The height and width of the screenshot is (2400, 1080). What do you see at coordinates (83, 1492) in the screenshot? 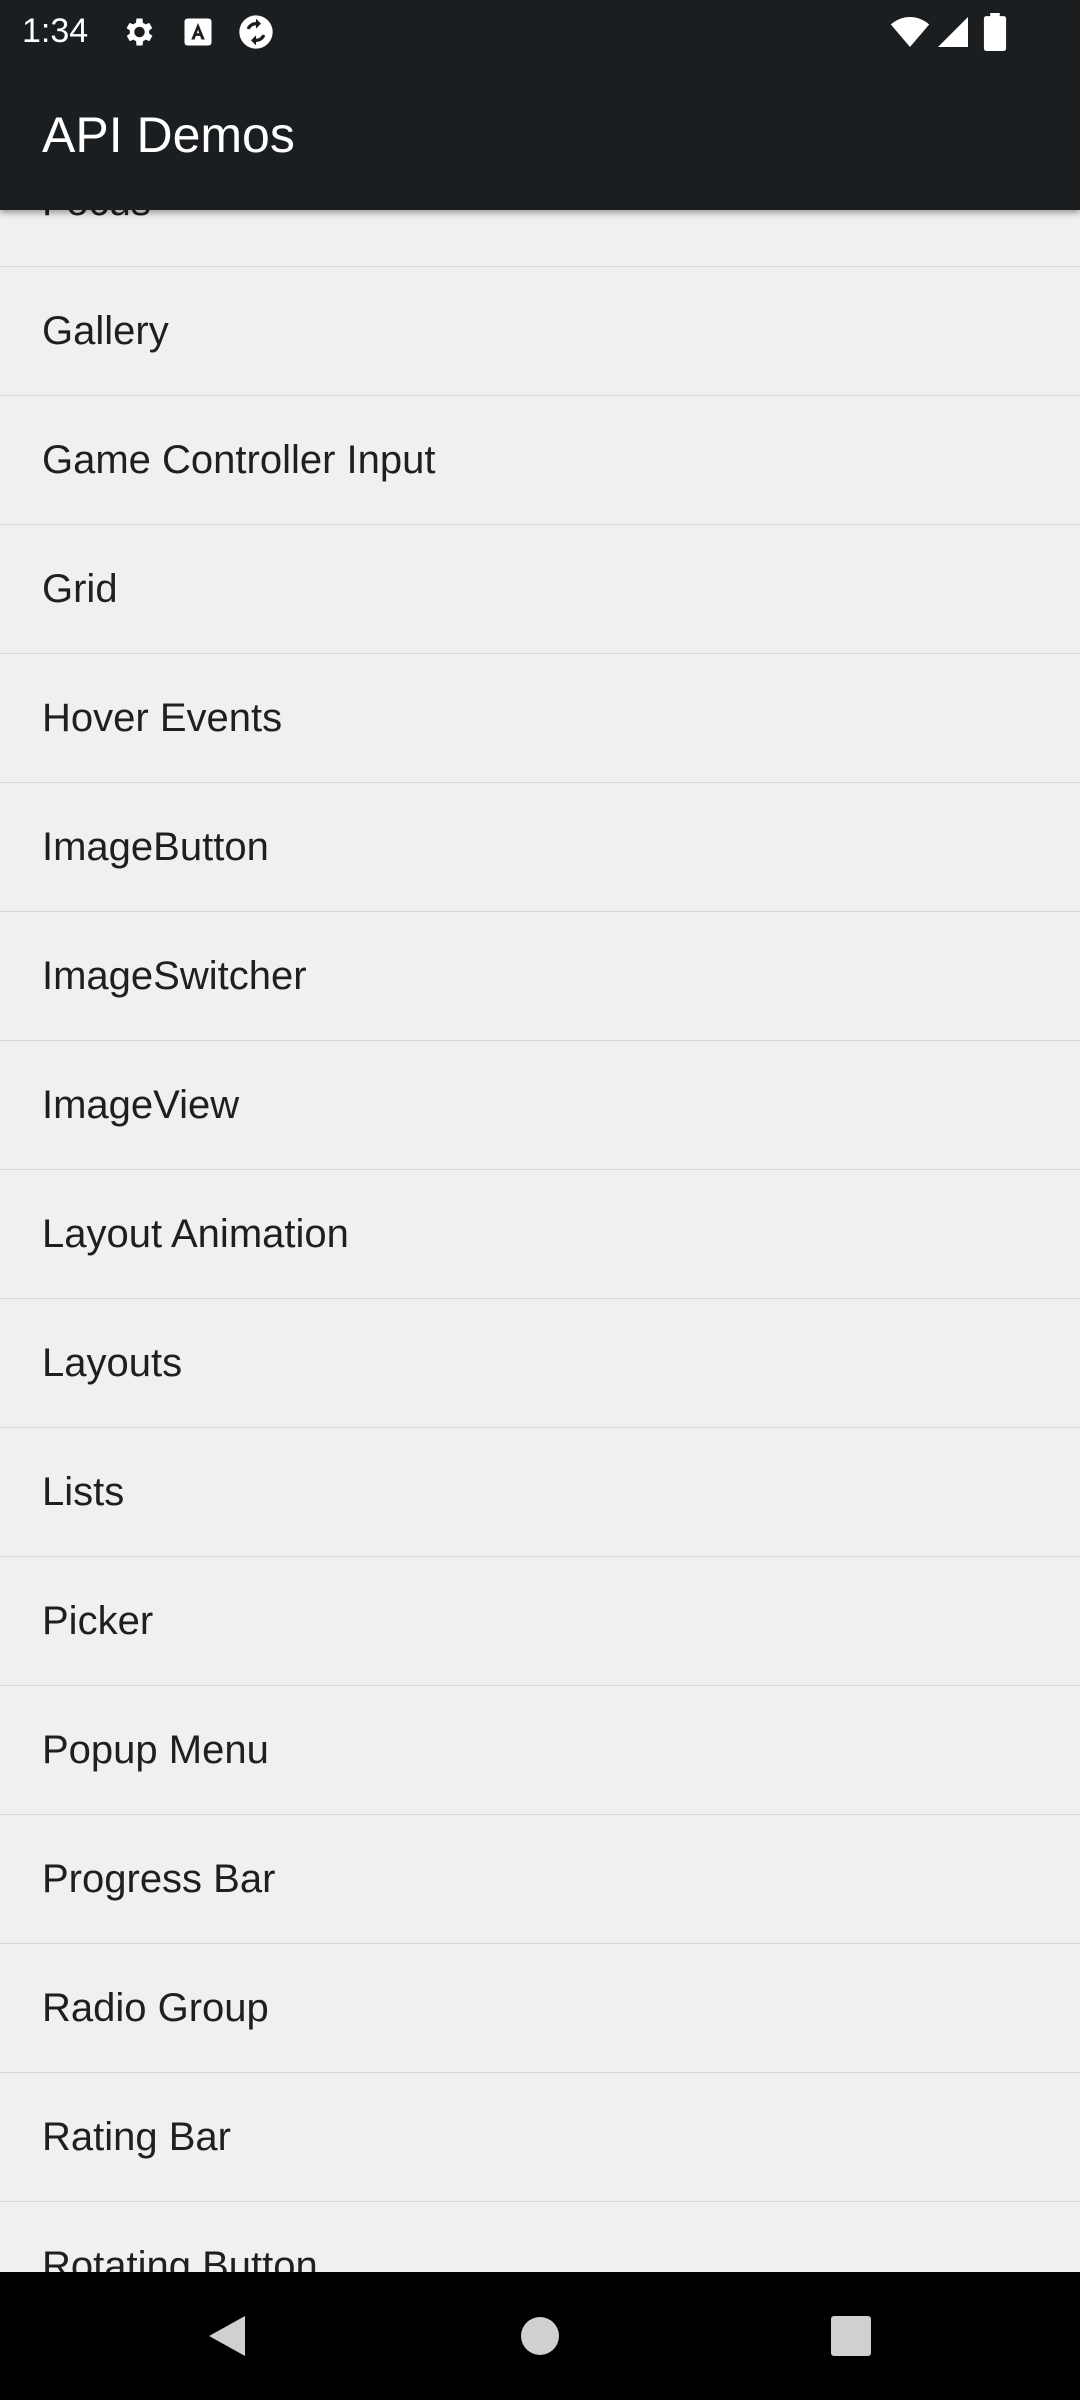
I see `list-item-label: Lists` at bounding box center [83, 1492].